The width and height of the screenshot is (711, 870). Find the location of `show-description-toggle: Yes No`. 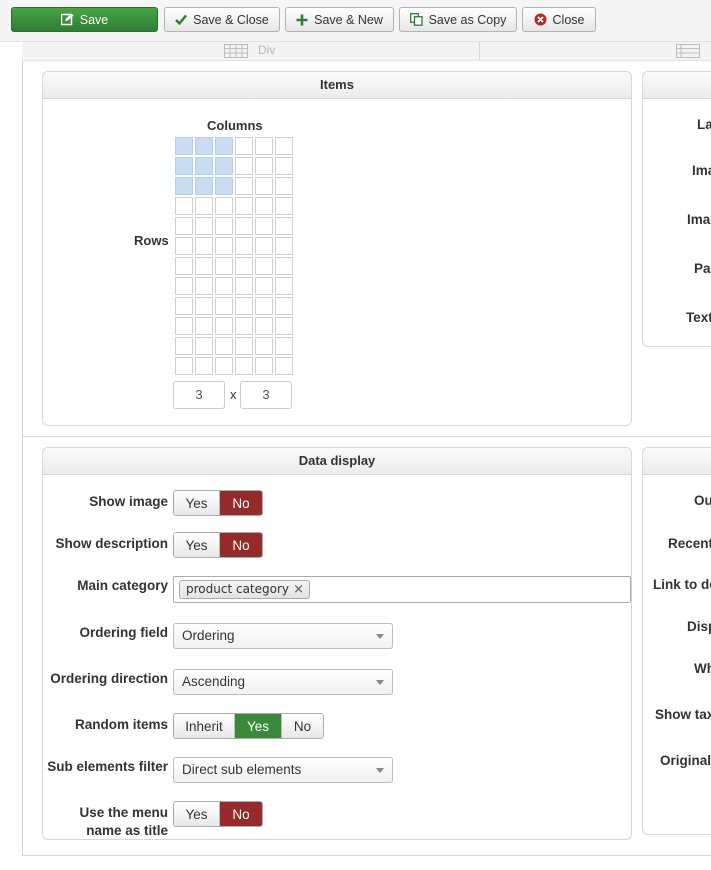

show-description-toggle: Yes No is located at coordinates (218, 545).